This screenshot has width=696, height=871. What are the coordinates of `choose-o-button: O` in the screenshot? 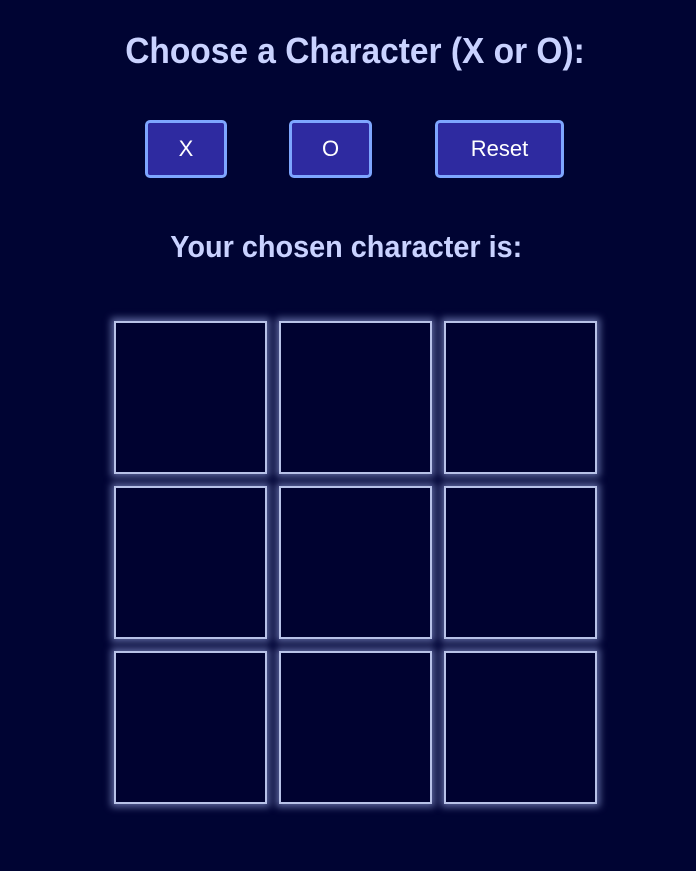 It's located at (330, 149).